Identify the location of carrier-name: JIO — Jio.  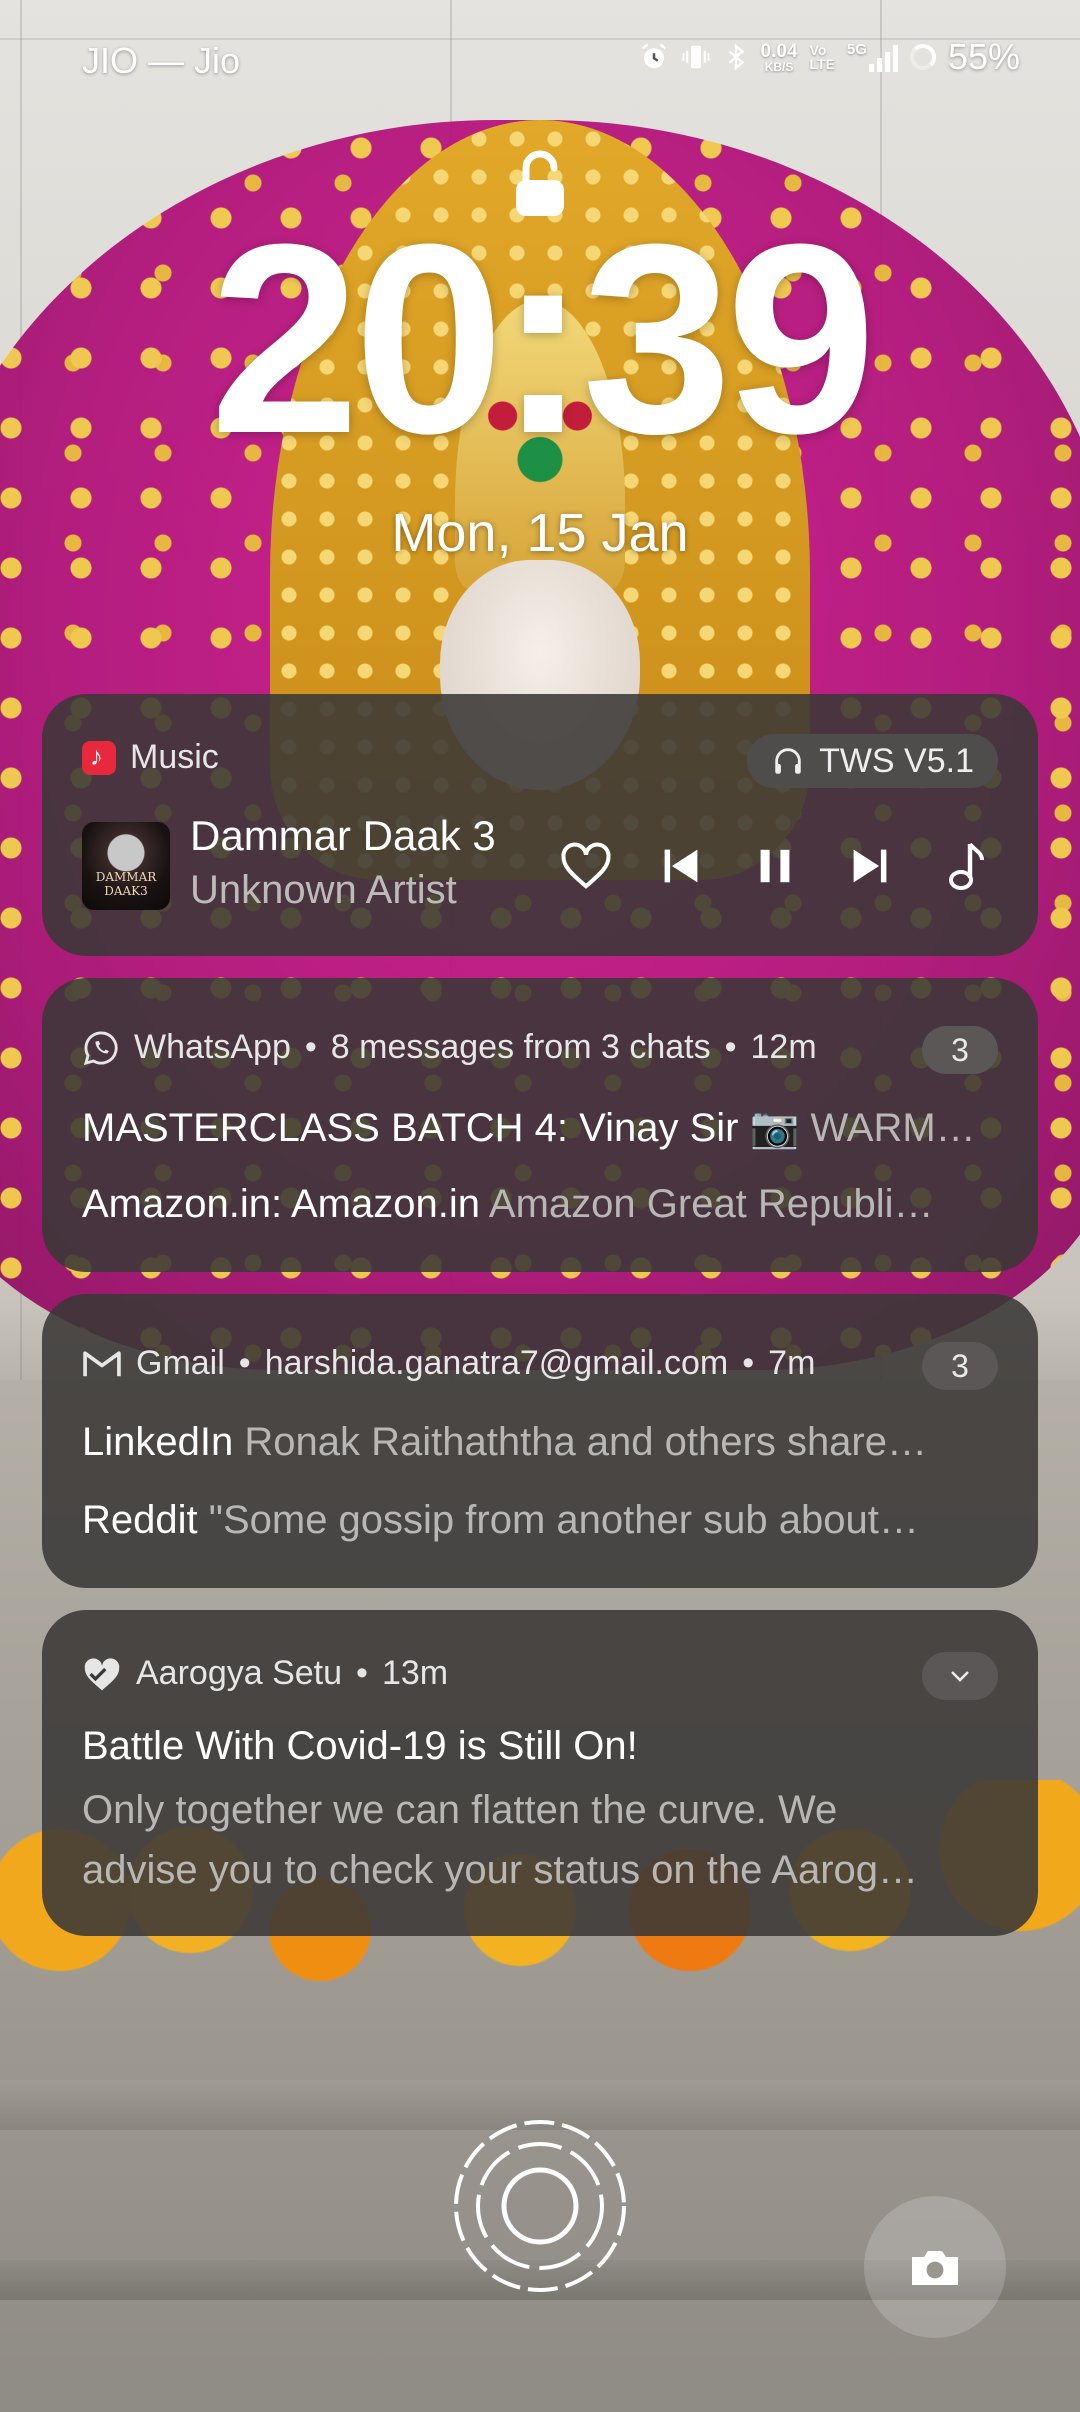
(161, 60).